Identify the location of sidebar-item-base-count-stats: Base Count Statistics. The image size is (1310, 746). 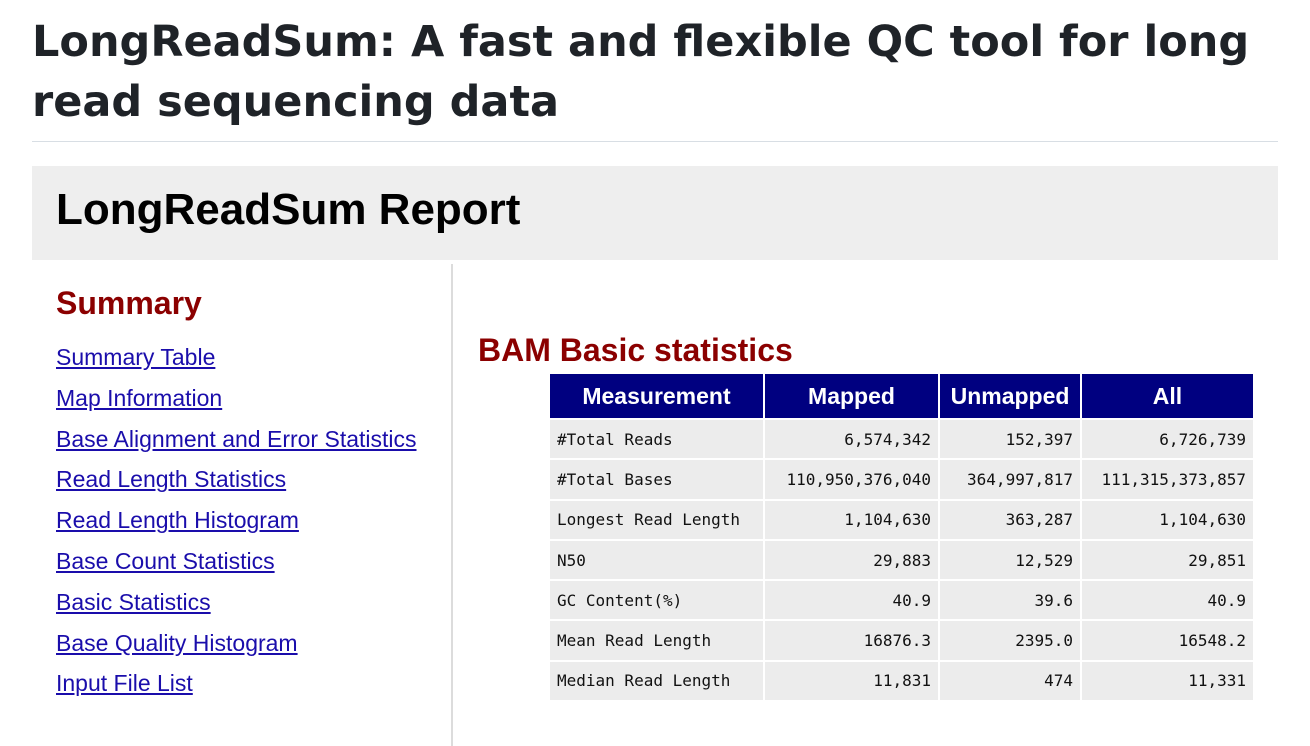
(236, 566).